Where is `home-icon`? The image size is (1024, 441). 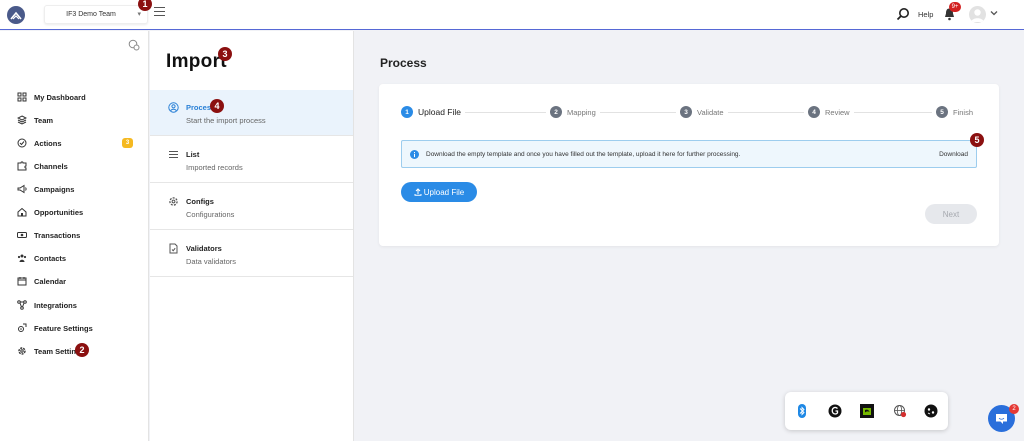 home-icon is located at coordinates (22, 212).